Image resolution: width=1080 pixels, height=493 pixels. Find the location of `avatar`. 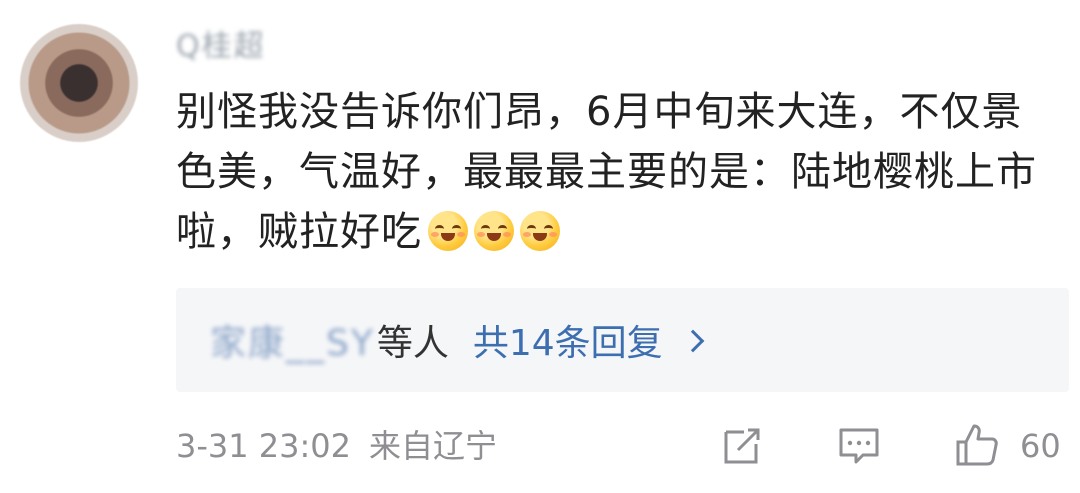

avatar is located at coordinates (79, 83).